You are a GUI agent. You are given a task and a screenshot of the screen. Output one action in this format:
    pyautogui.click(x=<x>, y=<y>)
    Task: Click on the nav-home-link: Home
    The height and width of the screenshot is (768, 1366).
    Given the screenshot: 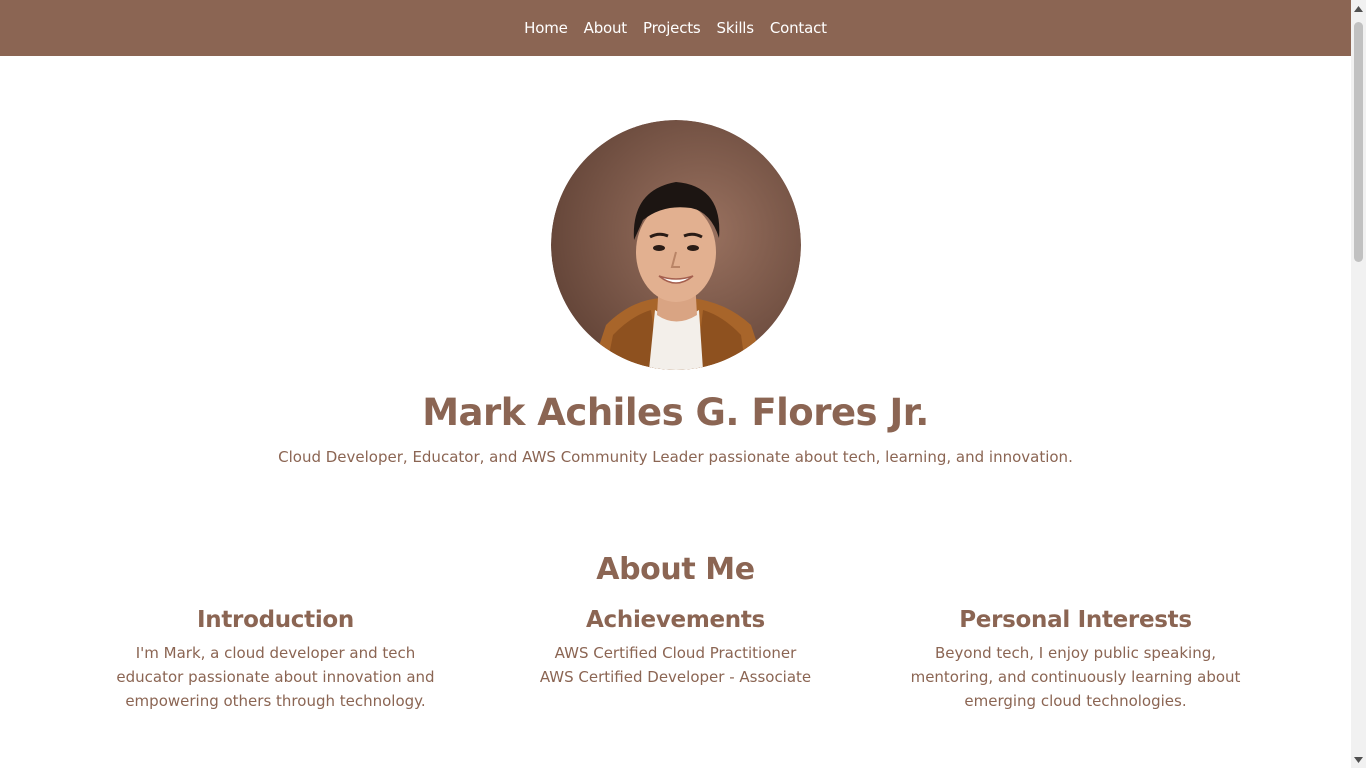 What is the action you would take?
    pyautogui.click(x=546, y=28)
    